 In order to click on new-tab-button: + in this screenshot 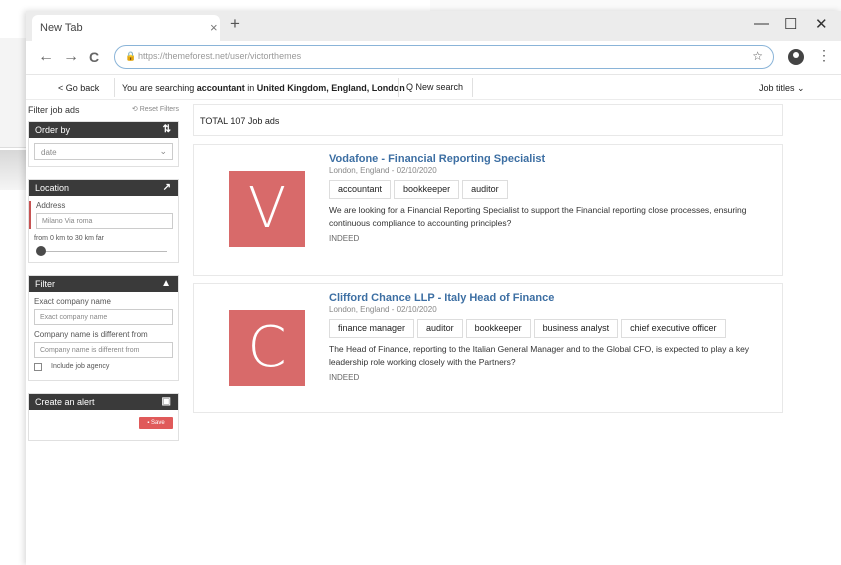, I will do `click(235, 24)`.